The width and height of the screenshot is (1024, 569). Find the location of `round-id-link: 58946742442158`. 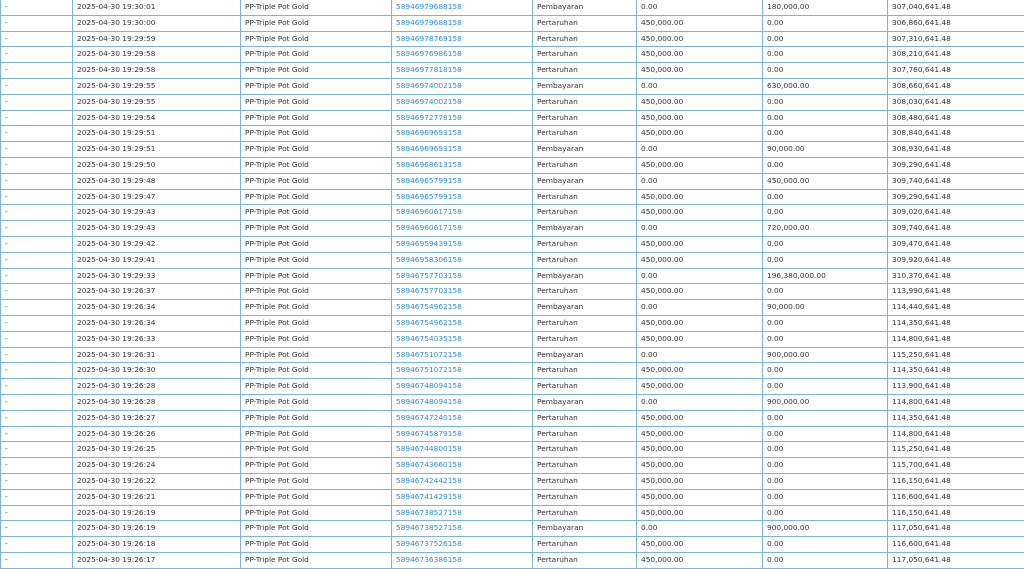

round-id-link: 58946742442158 is located at coordinates (462, 481).